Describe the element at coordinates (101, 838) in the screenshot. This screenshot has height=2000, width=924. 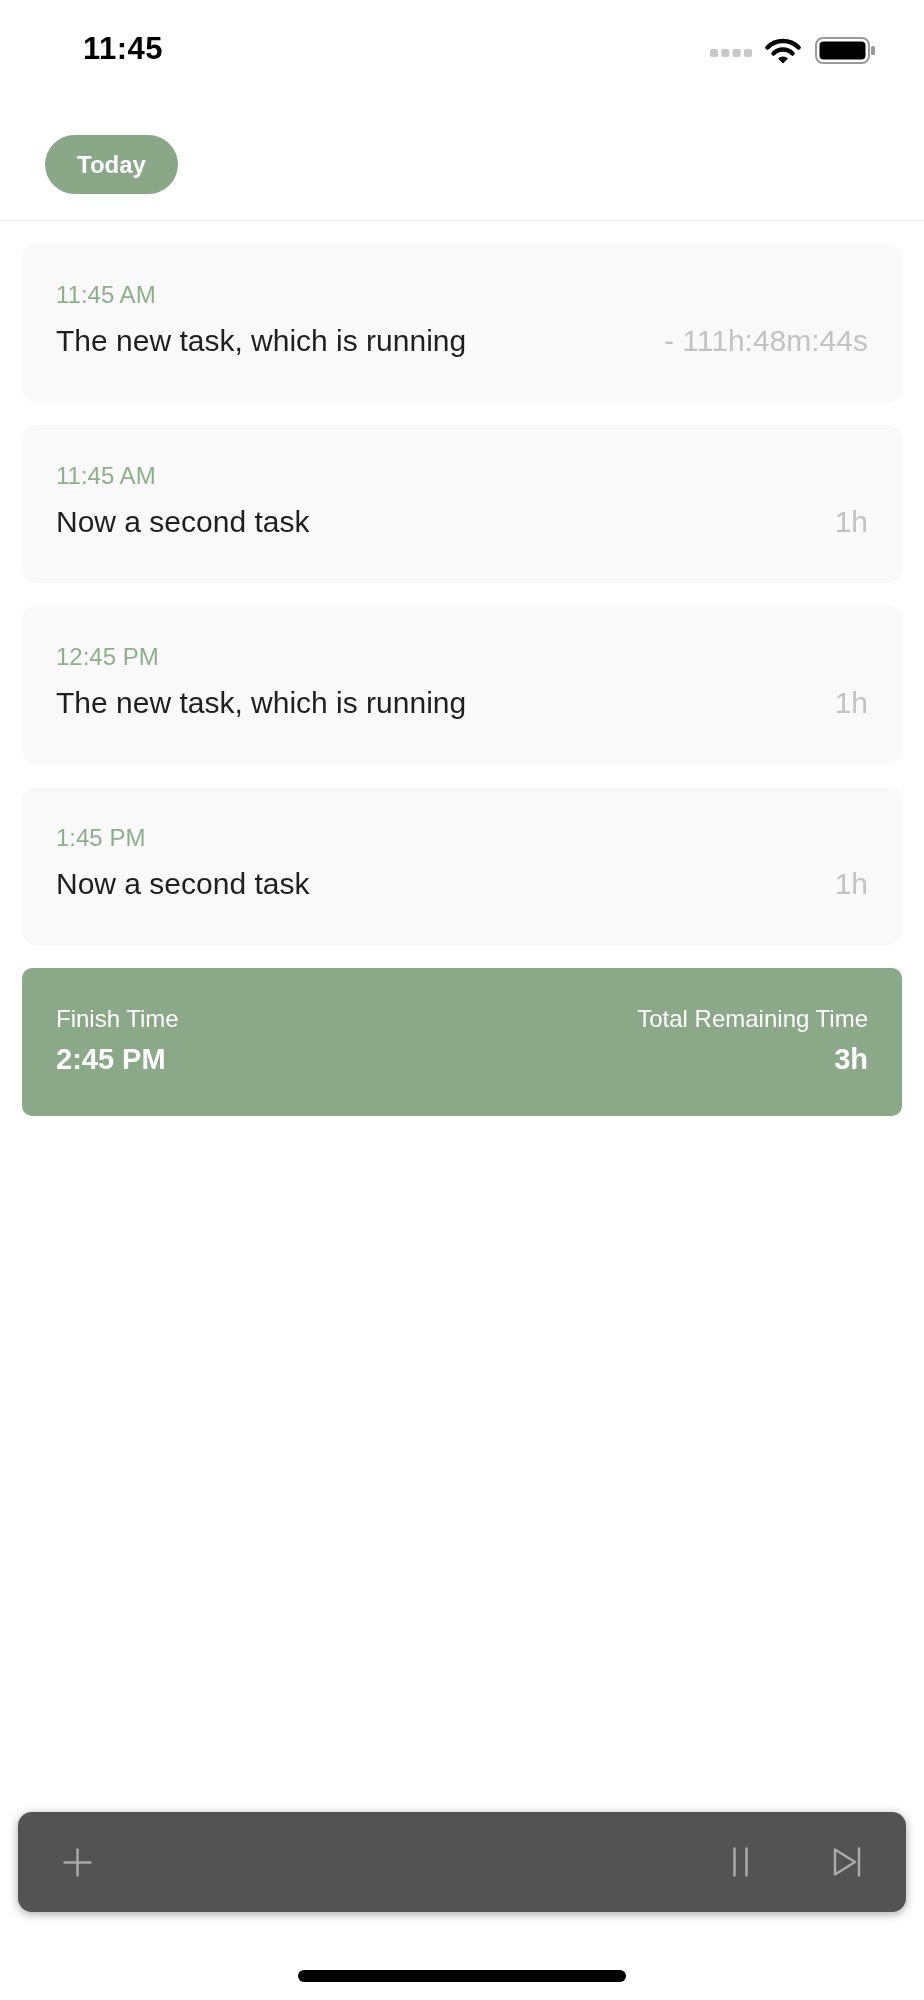
I see `start-time: 1:45 PM` at that location.